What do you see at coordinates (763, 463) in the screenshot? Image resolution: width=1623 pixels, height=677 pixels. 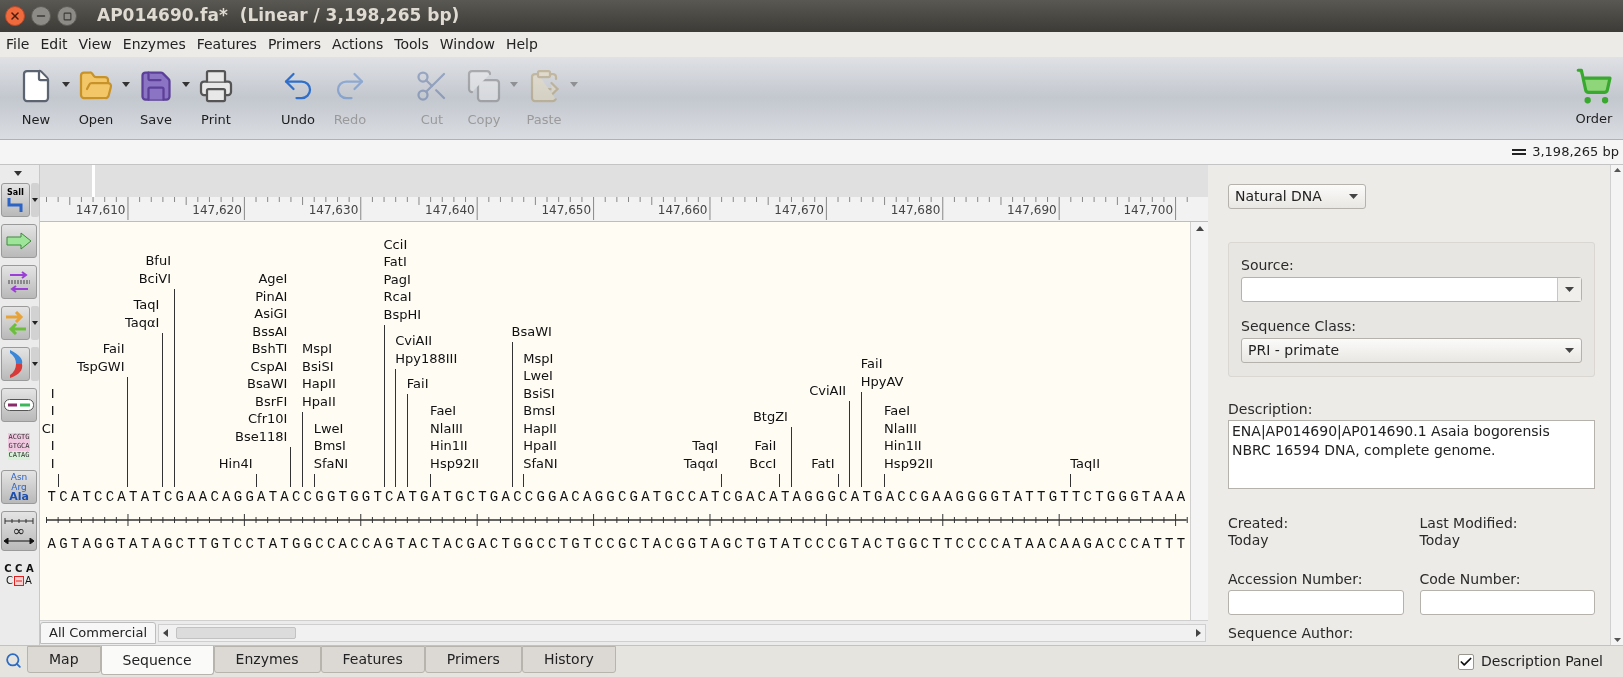 I see `enzyme-label: BccI` at bounding box center [763, 463].